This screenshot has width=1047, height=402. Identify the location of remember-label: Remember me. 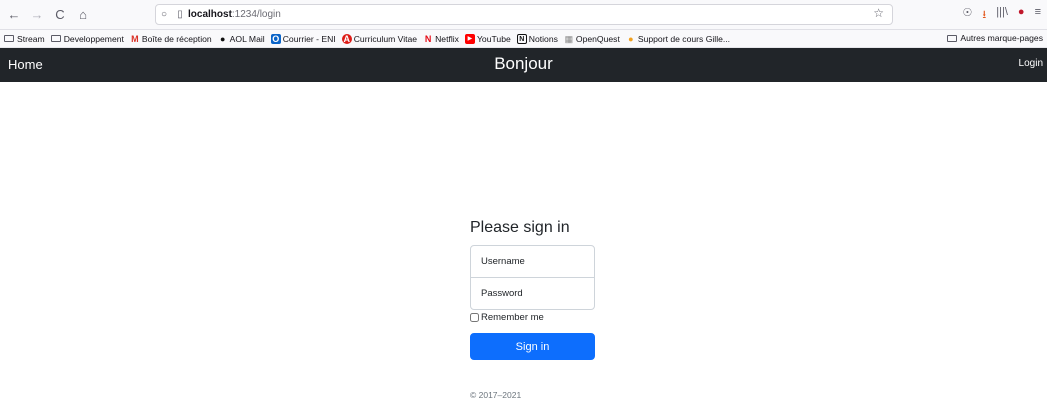
(512, 317).